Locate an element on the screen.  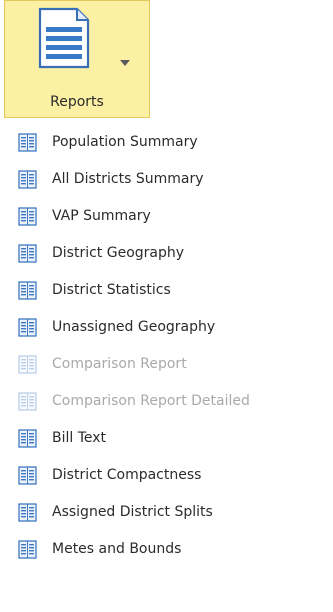
menu-item-district-geography: District Geography is located at coordinates (166, 253).